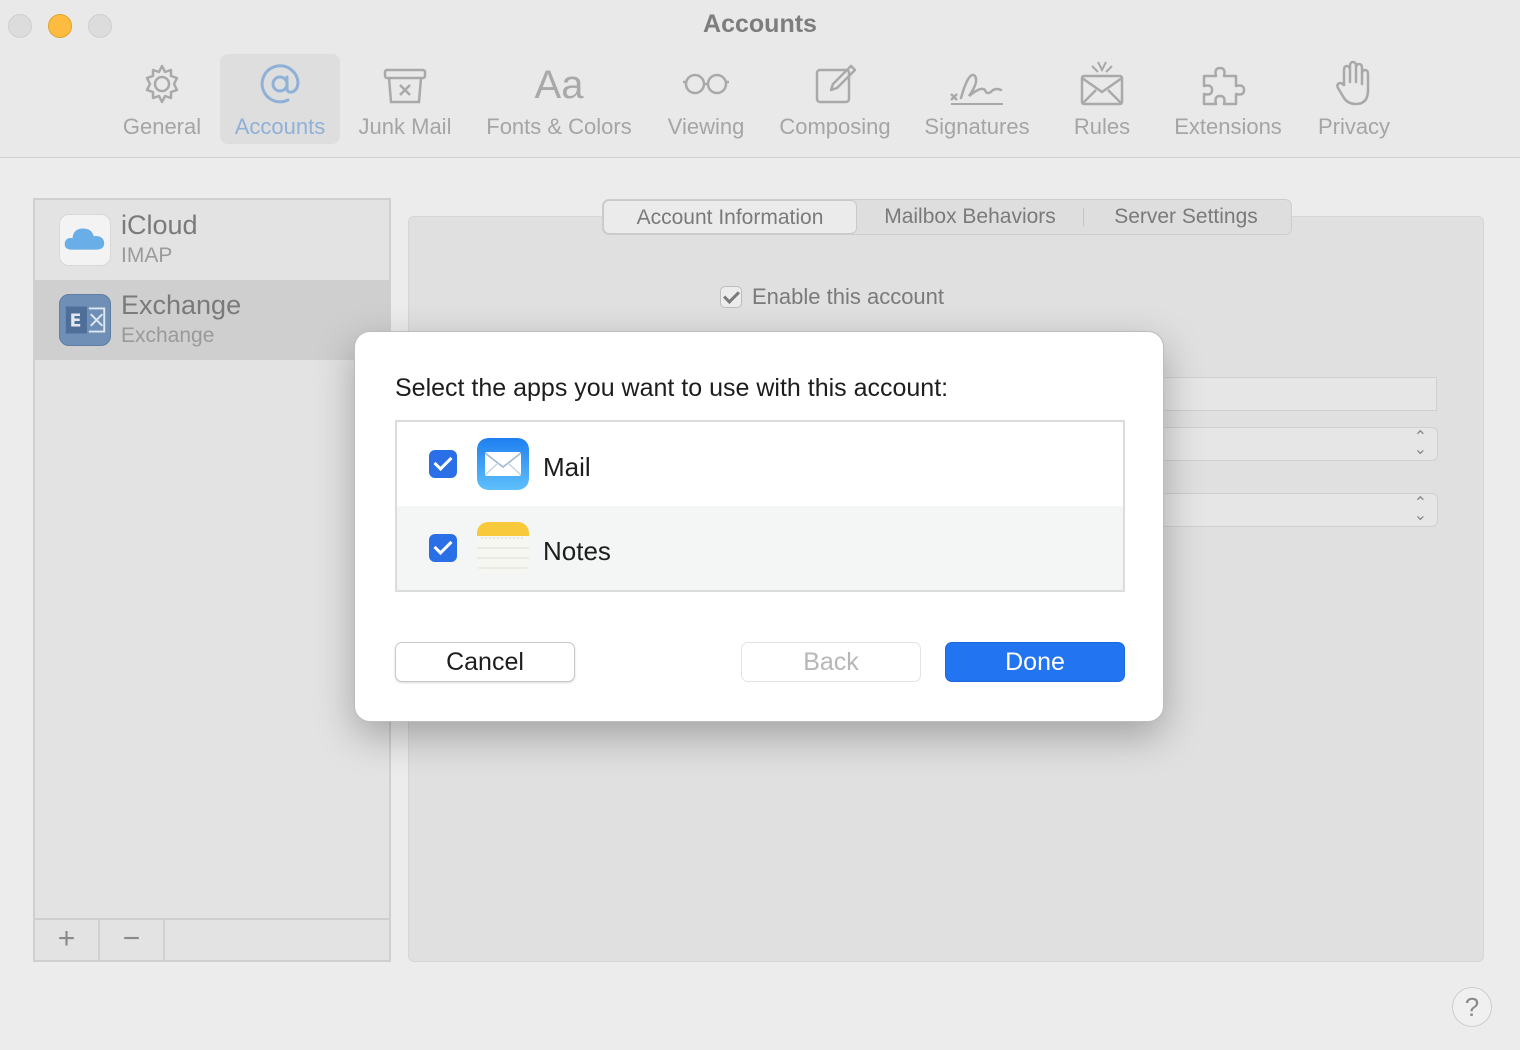 This screenshot has width=1520, height=1050. Describe the element at coordinates (760, 548) in the screenshot. I see `list-item-notes: Notes` at that location.